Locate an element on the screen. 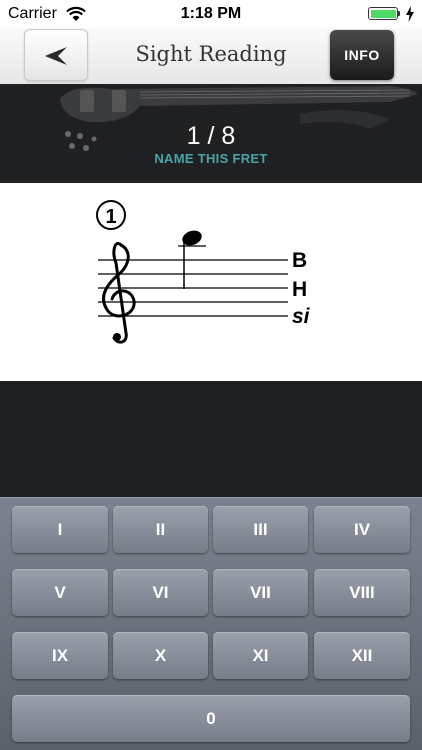 The width and height of the screenshot is (422, 750). string-number: 1 is located at coordinates (110, 217).